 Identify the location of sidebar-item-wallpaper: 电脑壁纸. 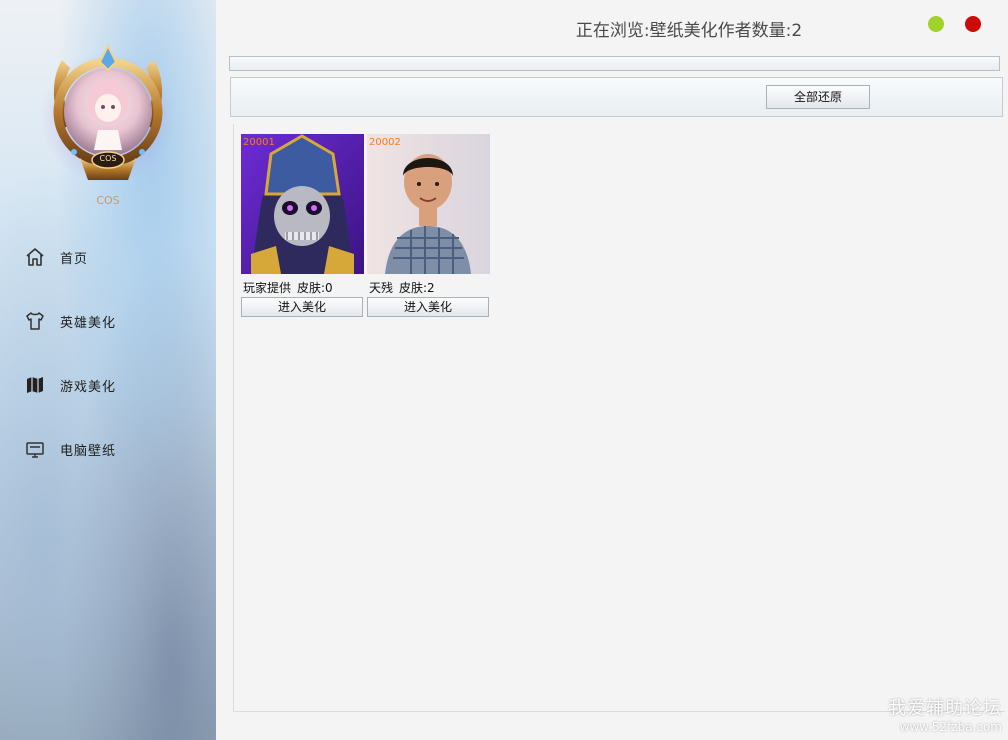
(108, 449).